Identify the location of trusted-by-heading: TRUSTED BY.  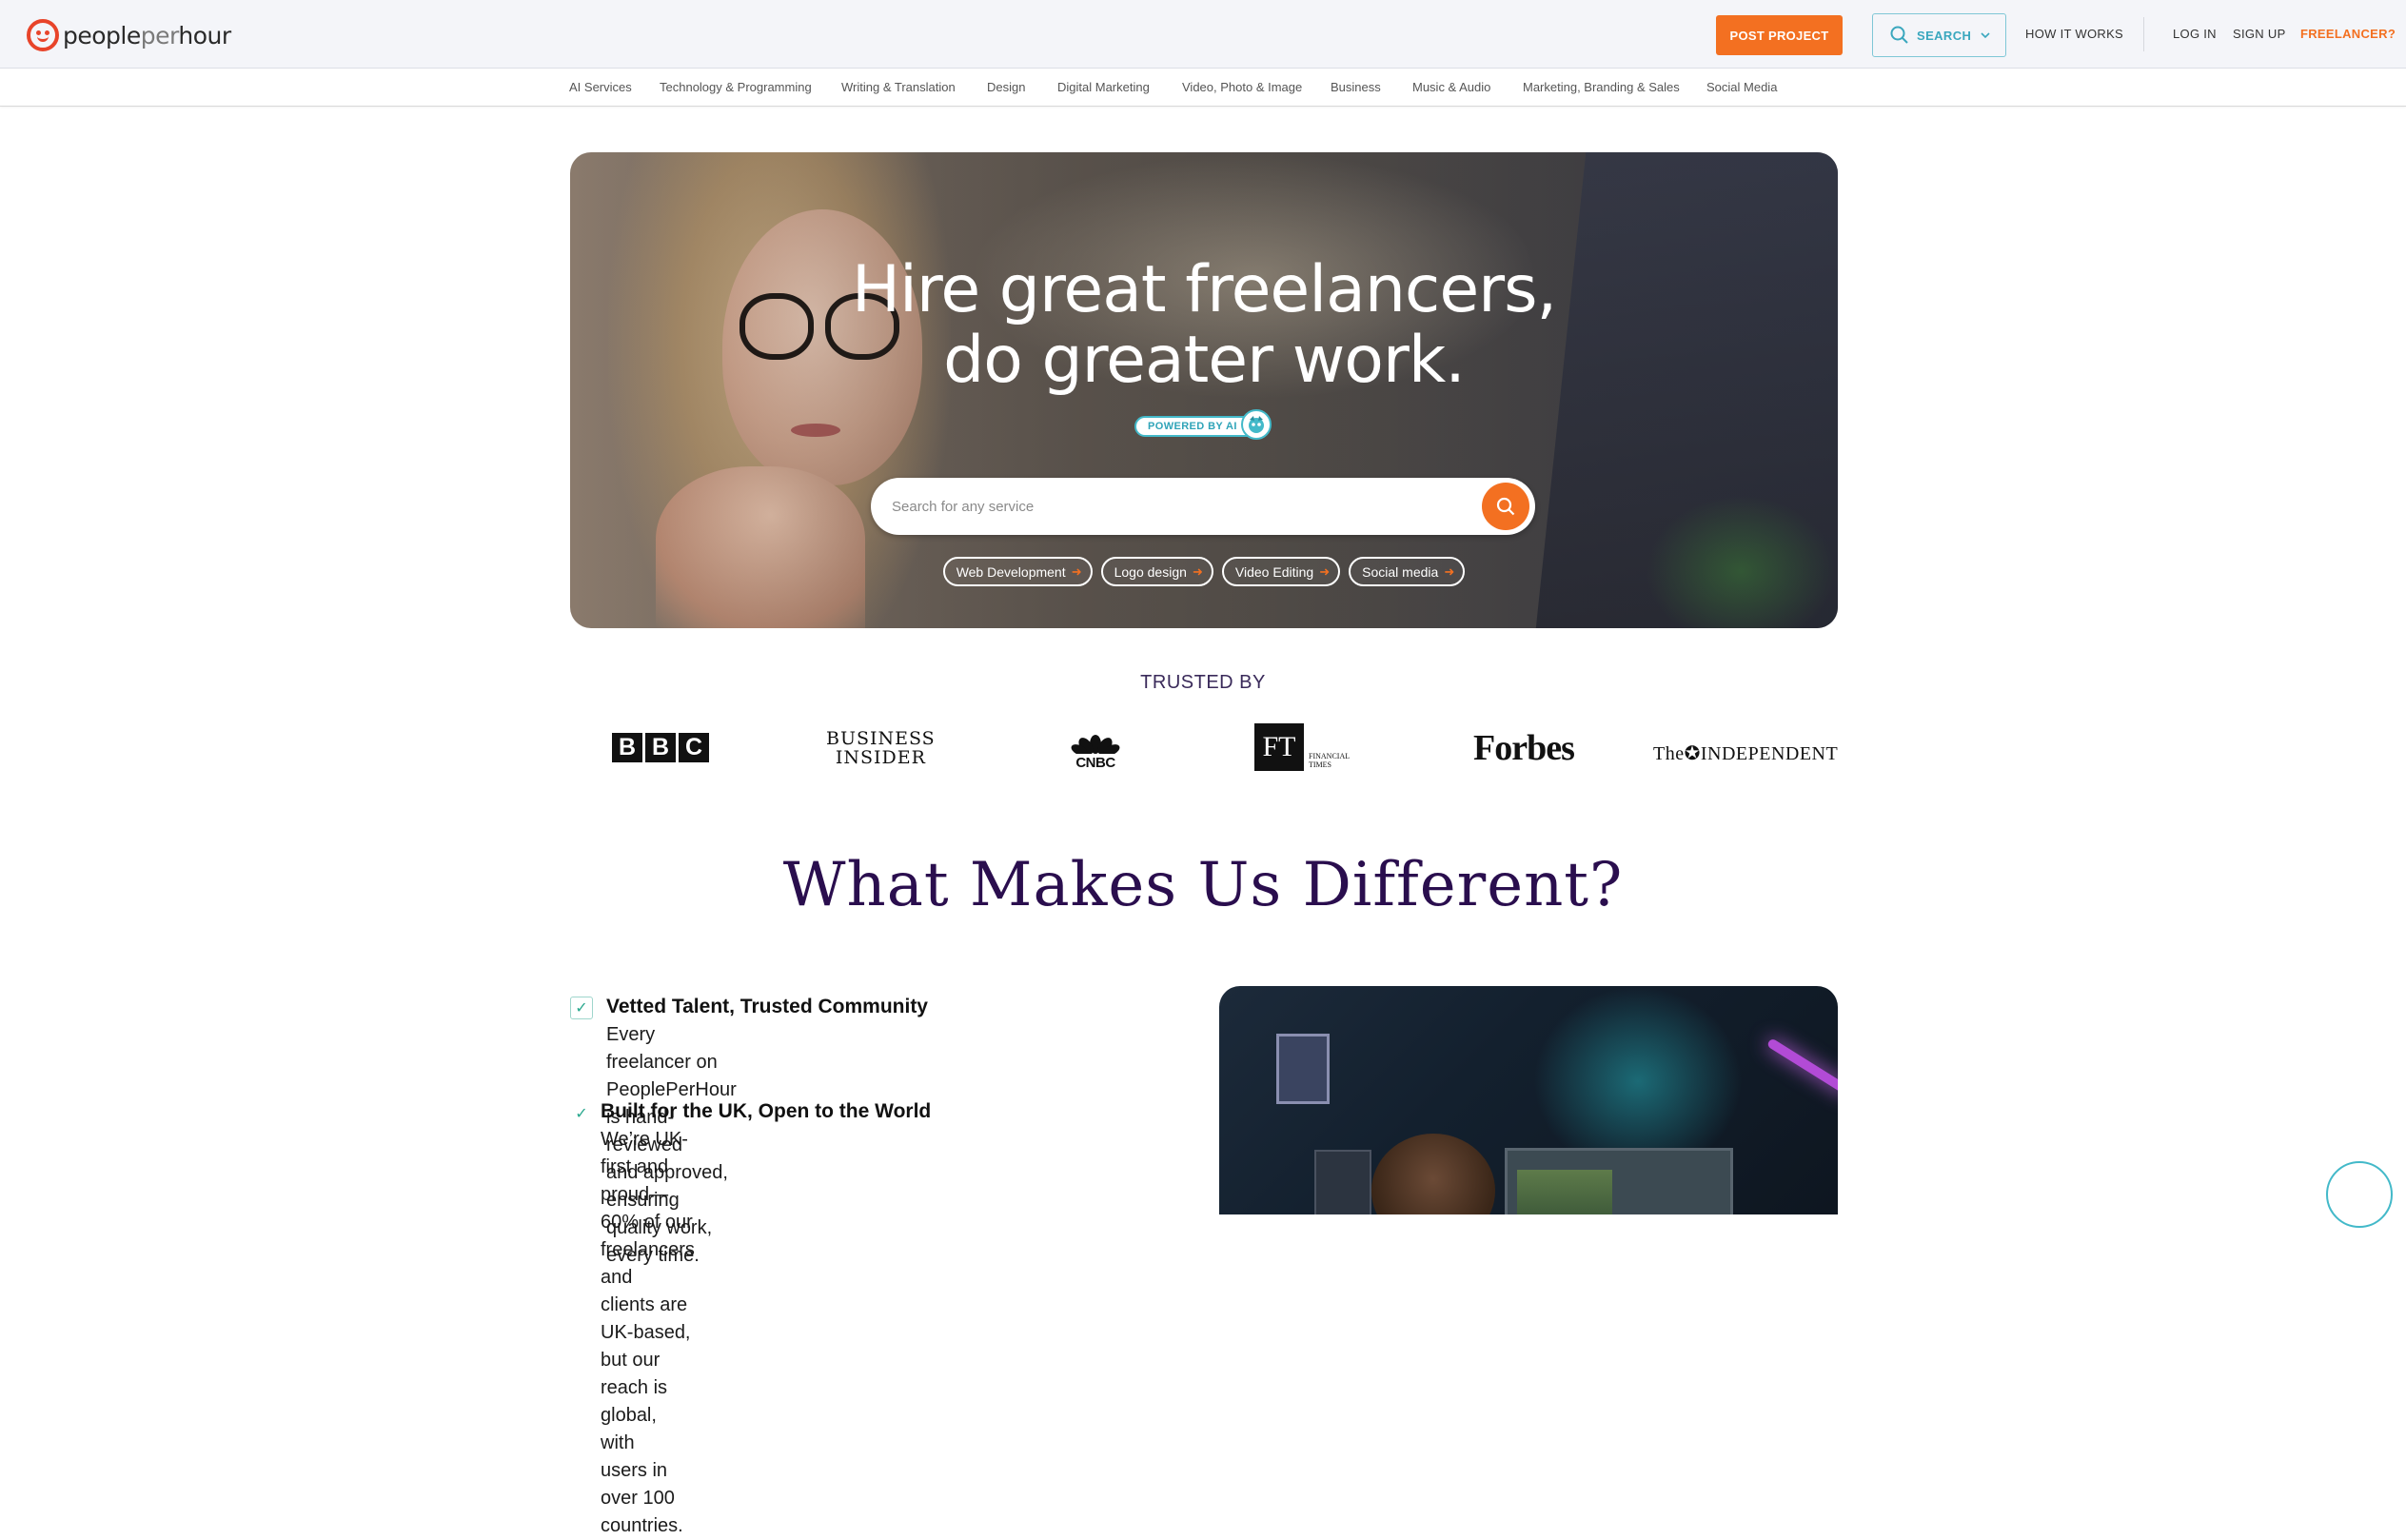
(1203, 682).